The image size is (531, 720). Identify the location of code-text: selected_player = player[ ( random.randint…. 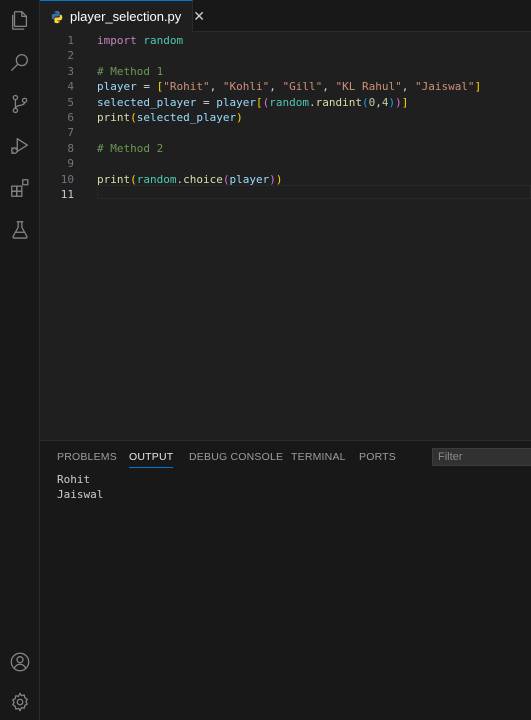
(252, 102).